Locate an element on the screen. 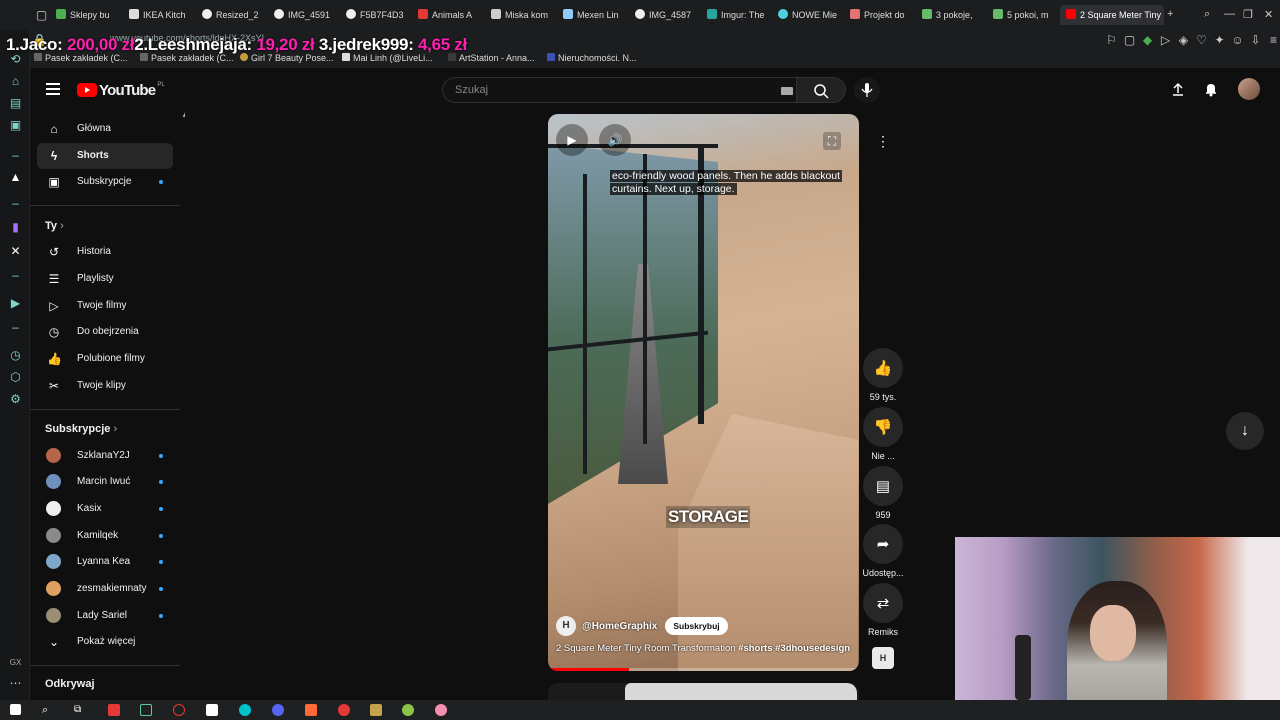 The height and width of the screenshot is (720, 1280). next-short-button: ↓ is located at coordinates (1245, 431).